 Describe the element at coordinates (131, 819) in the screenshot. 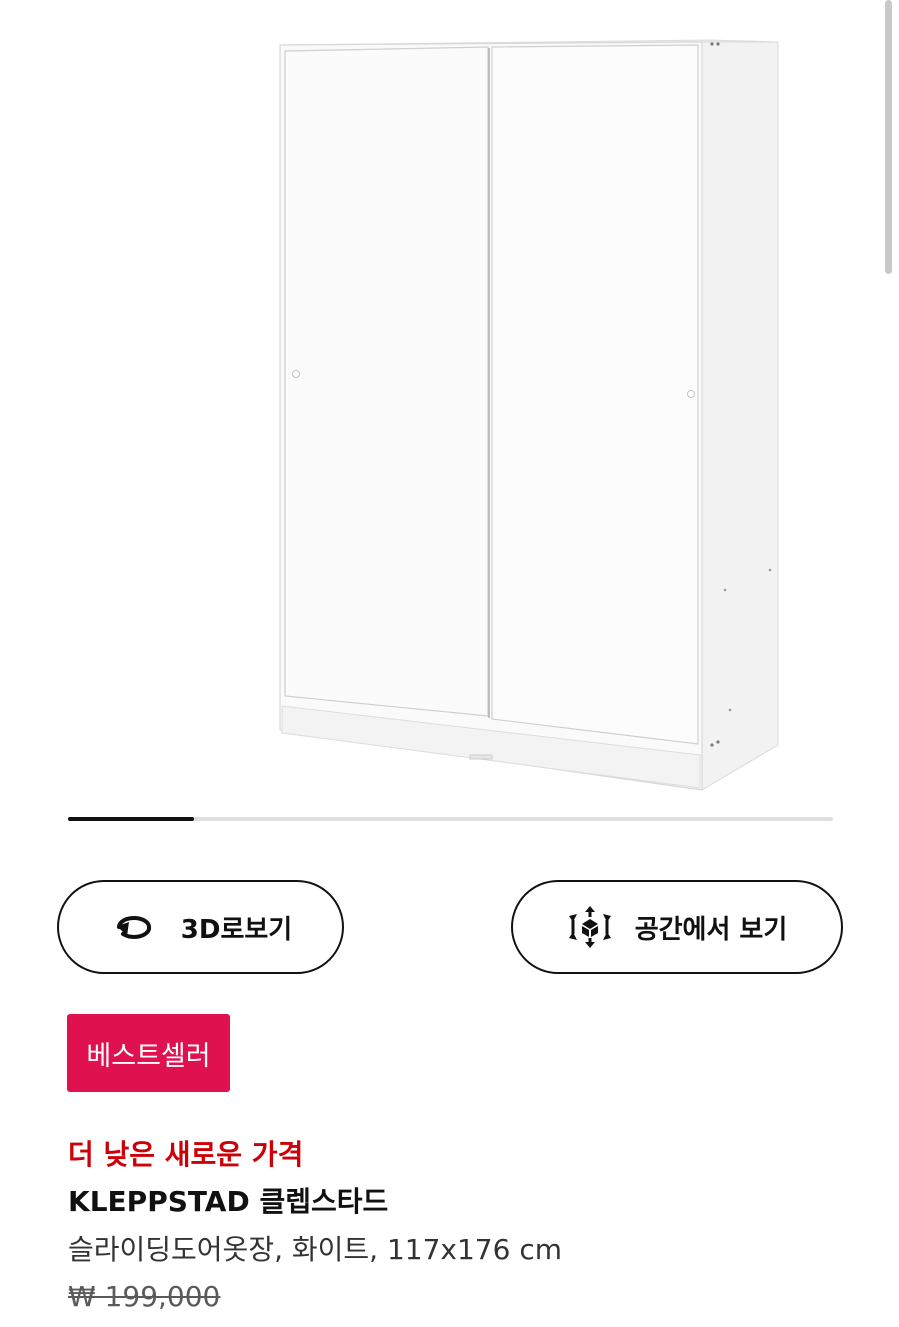

I see `carousel-progress-fill` at that location.